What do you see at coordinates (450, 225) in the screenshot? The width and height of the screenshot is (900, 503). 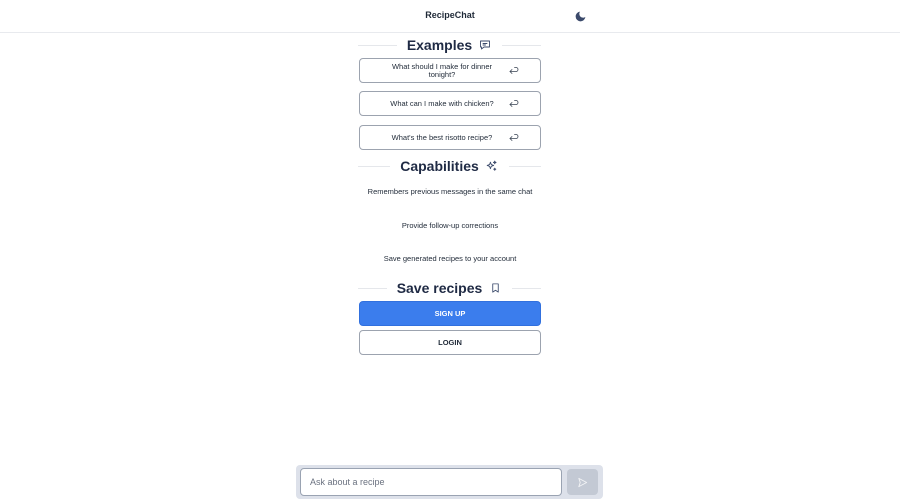 I see `capability-text: Provide follow-up corrections` at bounding box center [450, 225].